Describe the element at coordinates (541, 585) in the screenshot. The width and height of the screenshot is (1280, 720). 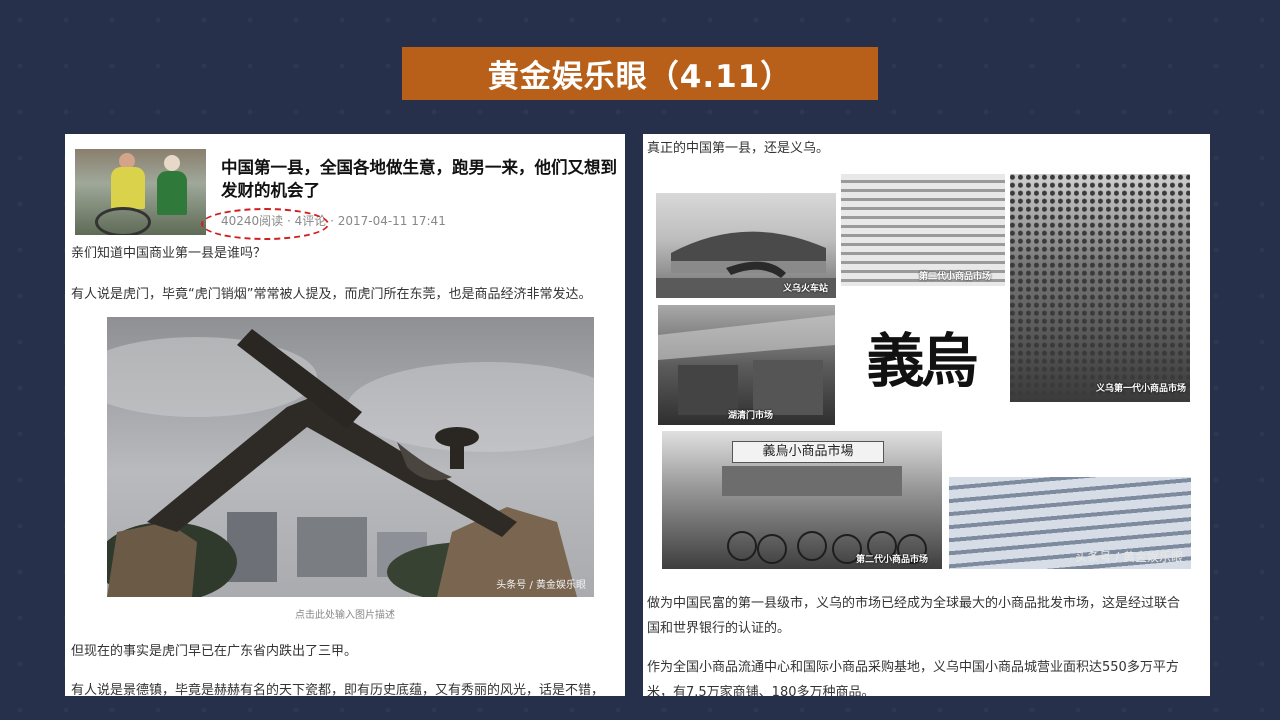
I see `image-watermark: 头条号 / 黄金娱乐眼` at that location.